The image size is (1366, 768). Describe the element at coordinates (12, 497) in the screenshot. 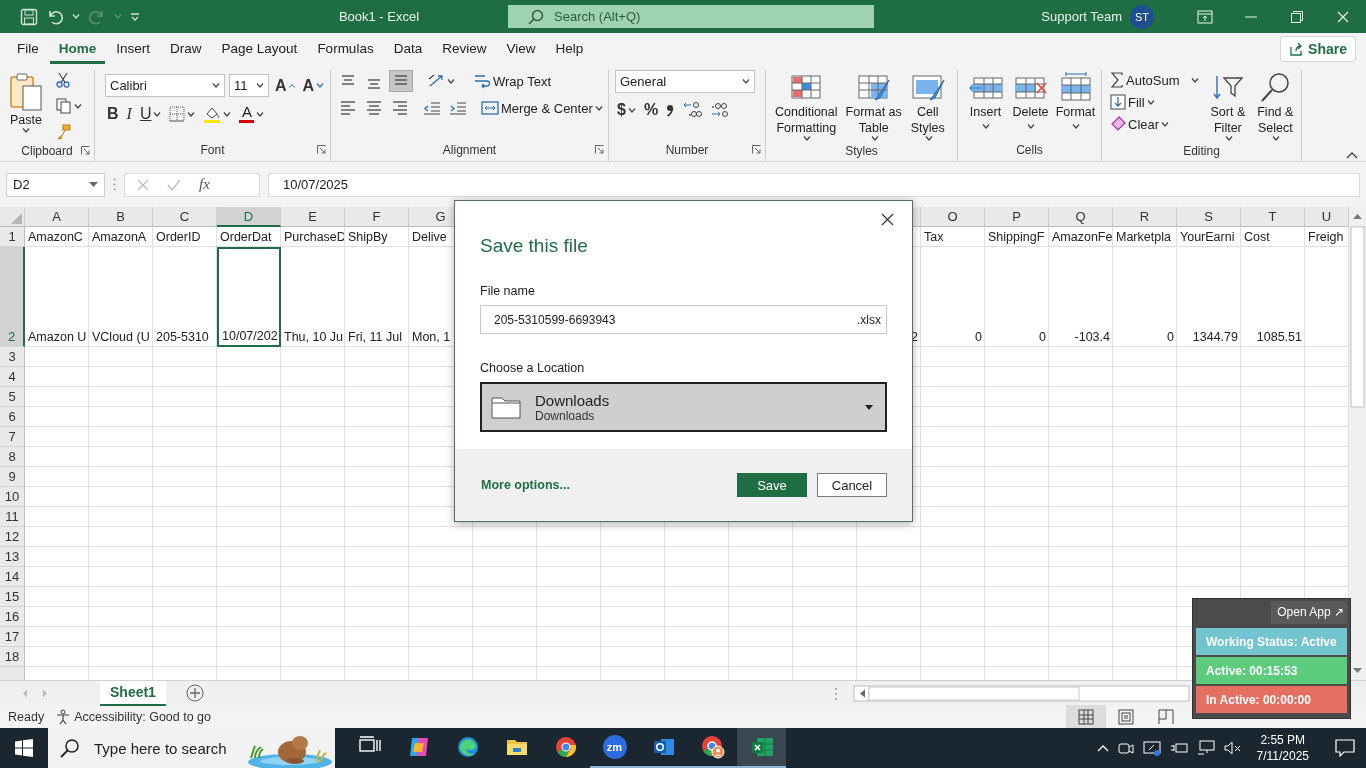

I see `row-header: 10` at that location.